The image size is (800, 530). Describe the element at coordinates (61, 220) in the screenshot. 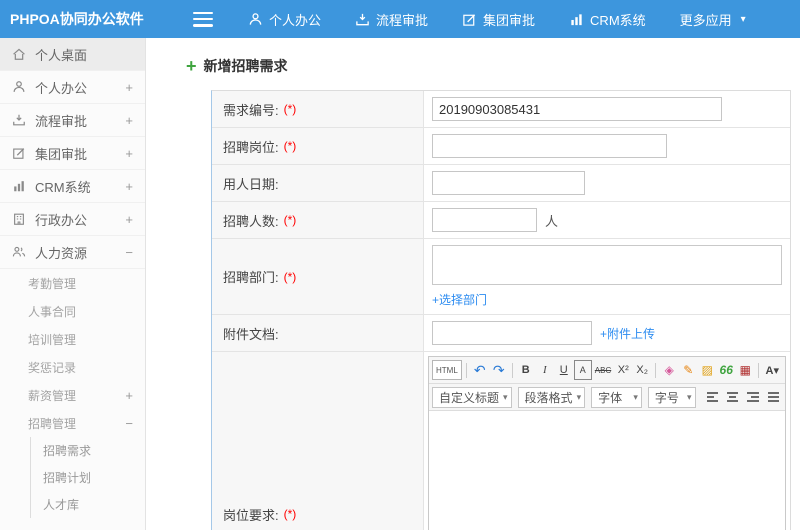

I see `sidebar-item-label: 行政办公` at that location.